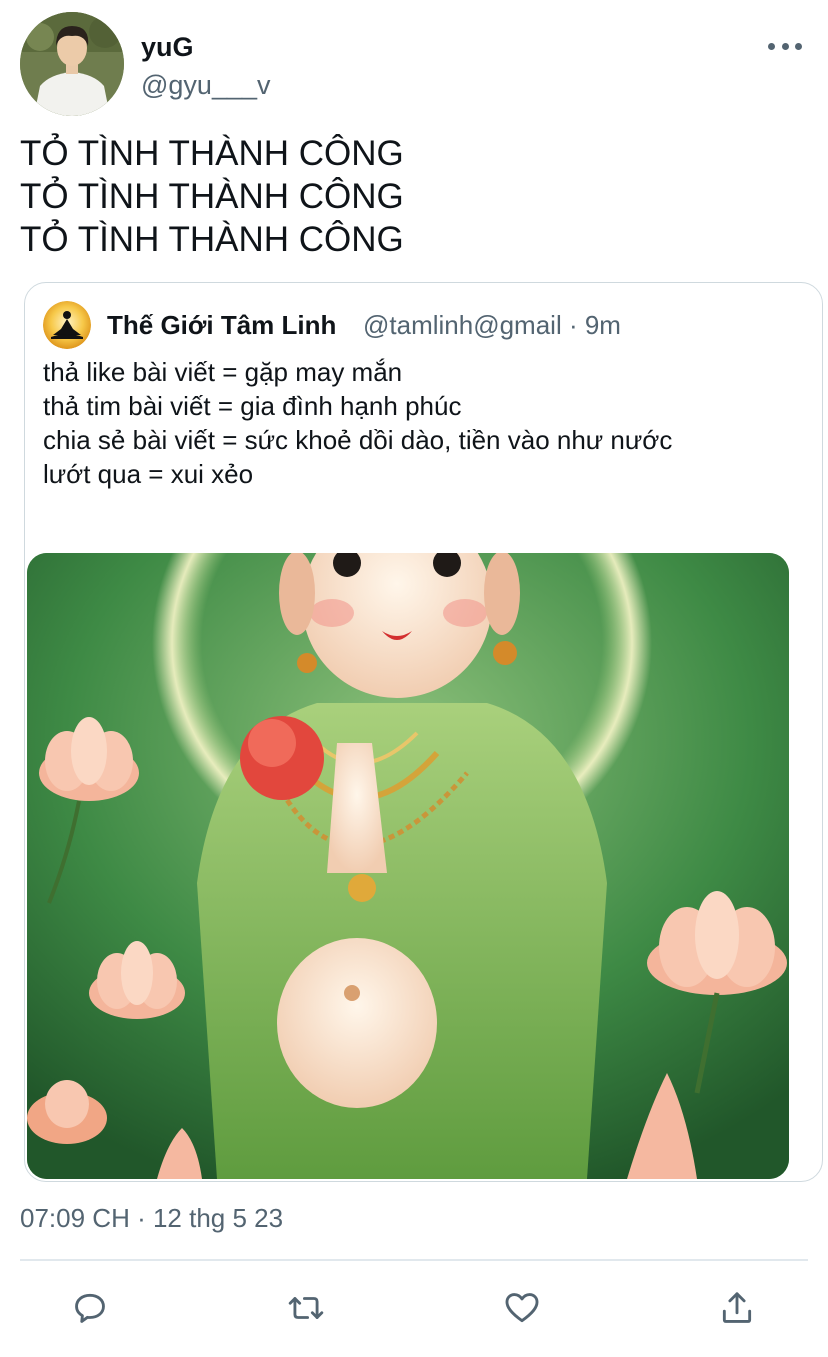 This screenshot has height=1357, width=828. I want to click on more-horizontal-icon, so click(785, 46).